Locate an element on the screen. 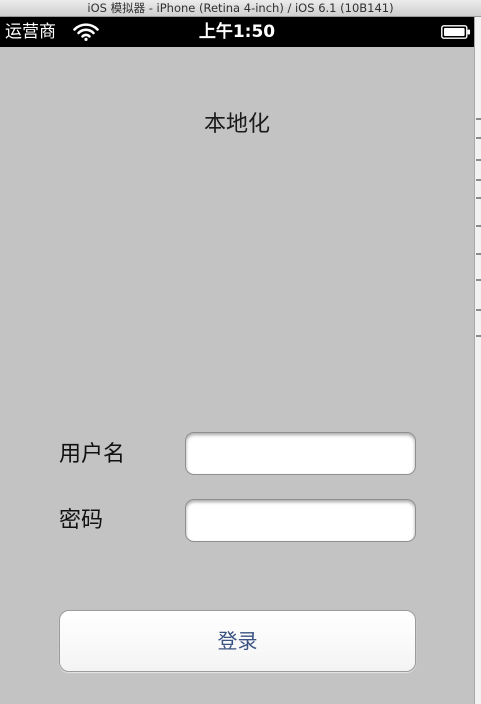 This screenshot has height=704, width=481. page-title: 本地化 is located at coordinates (236, 124).